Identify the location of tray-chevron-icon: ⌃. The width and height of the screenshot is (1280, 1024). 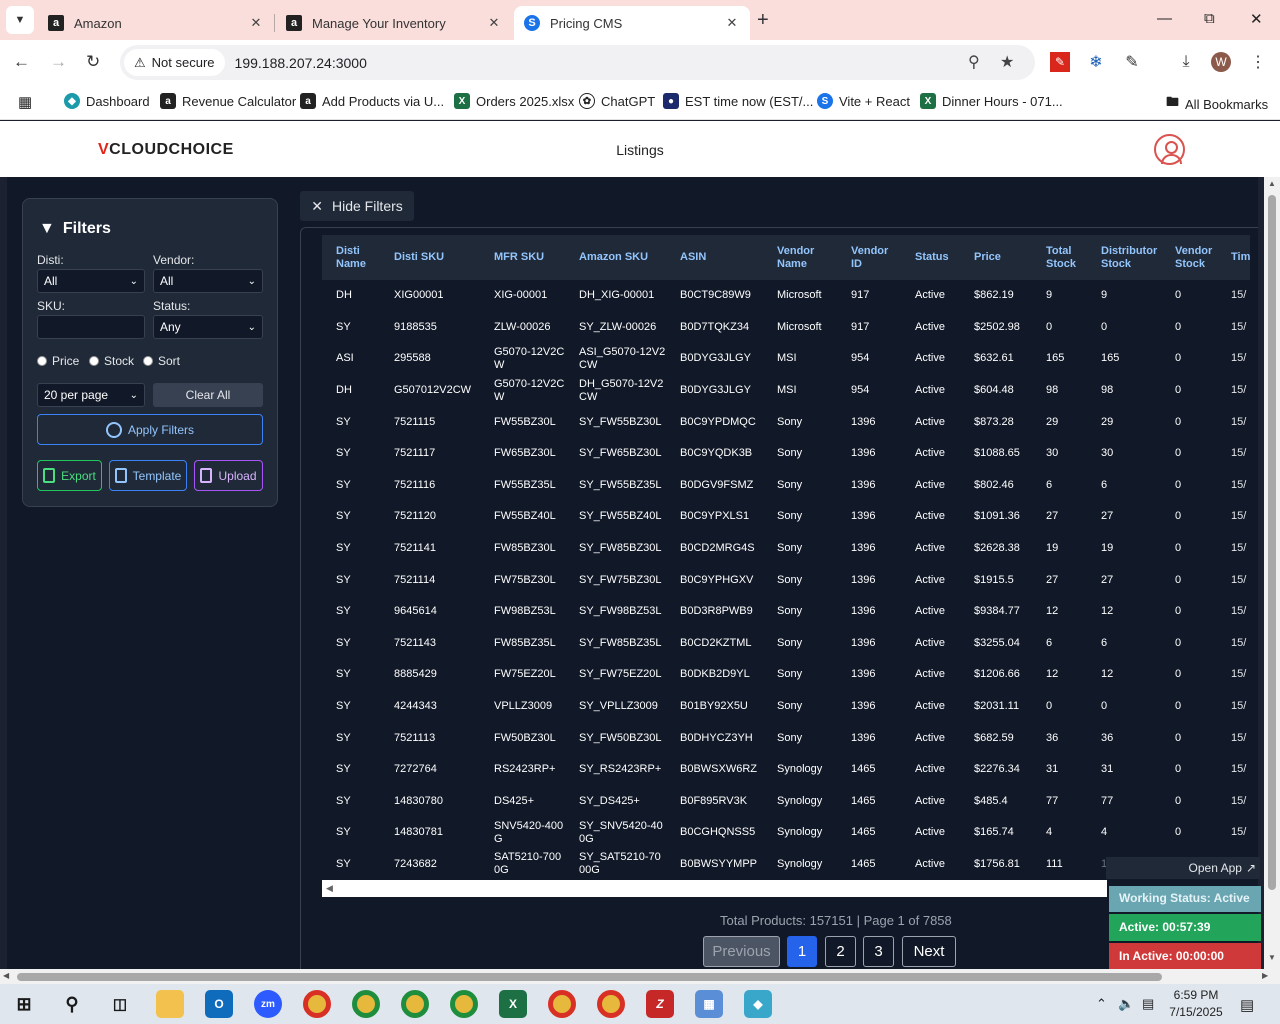
(1101, 1004).